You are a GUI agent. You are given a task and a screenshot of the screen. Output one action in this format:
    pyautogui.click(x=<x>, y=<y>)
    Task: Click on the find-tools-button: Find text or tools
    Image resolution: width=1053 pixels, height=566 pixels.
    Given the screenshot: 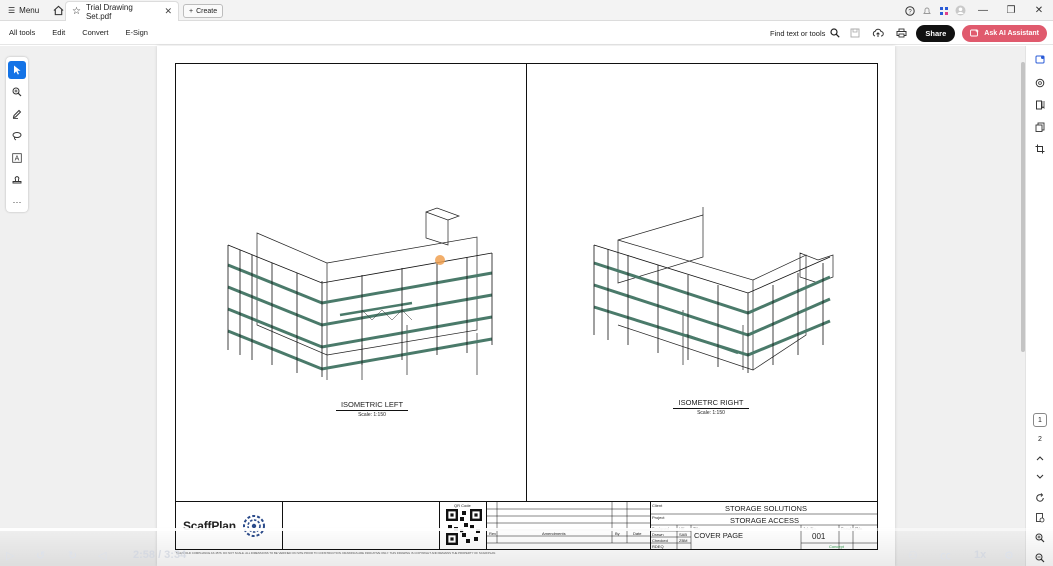 What is the action you would take?
    pyautogui.click(x=805, y=33)
    